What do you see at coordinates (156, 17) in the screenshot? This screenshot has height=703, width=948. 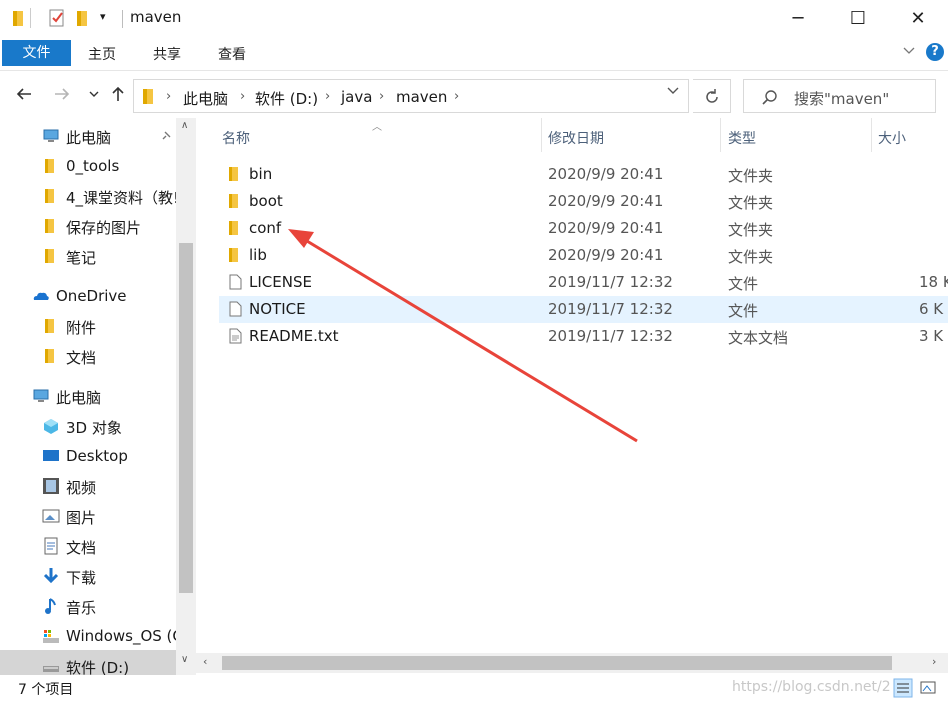 I see `window-title: maven` at bounding box center [156, 17].